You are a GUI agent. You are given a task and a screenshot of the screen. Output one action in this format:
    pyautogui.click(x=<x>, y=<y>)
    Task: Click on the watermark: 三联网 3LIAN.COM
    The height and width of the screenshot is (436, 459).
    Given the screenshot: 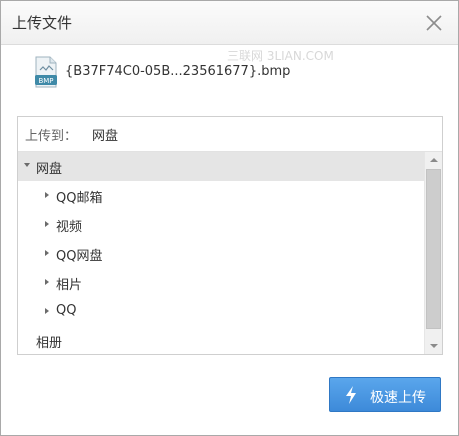 What is the action you would take?
    pyautogui.click(x=280, y=56)
    